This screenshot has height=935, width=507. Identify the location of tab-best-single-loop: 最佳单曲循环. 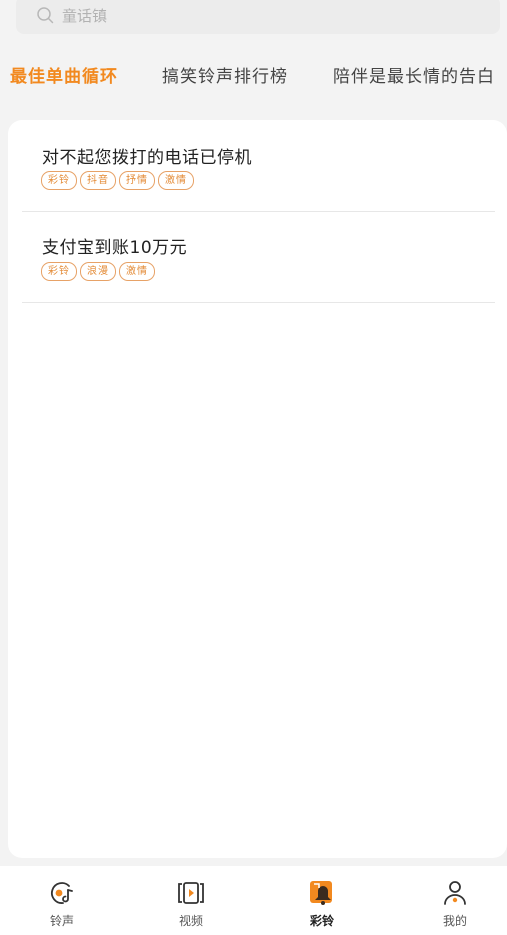
(64, 74).